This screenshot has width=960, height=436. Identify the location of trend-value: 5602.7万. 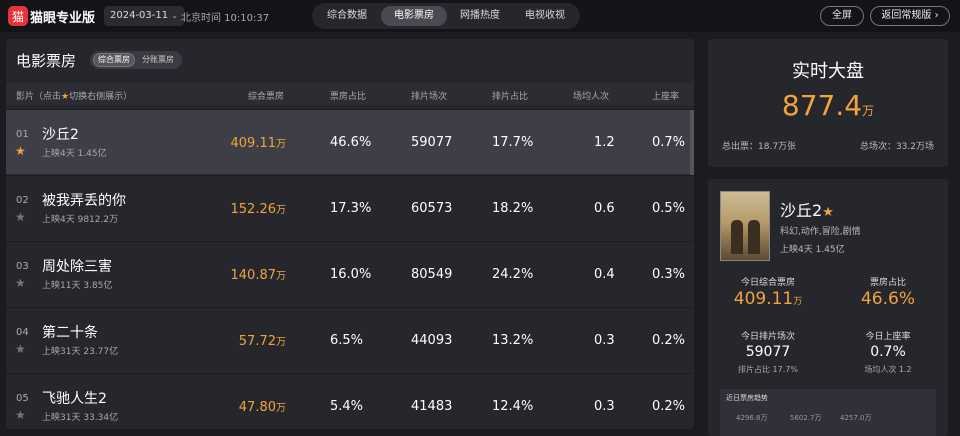
(806, 418).